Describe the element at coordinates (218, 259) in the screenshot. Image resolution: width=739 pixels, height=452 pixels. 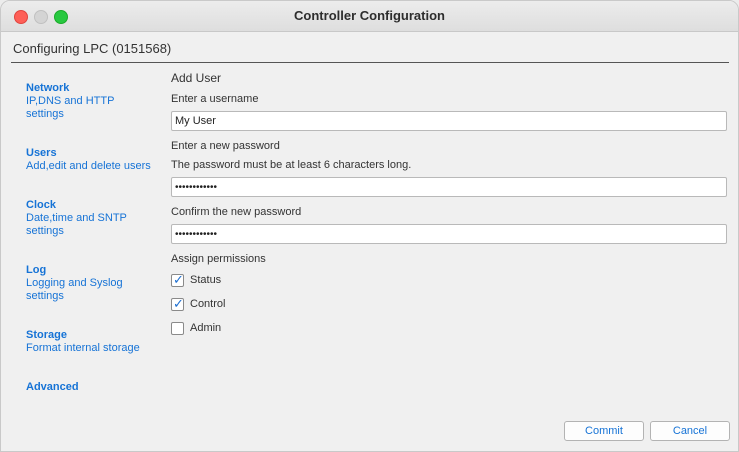
I see `permissions-label: Assign permissions` at that location.